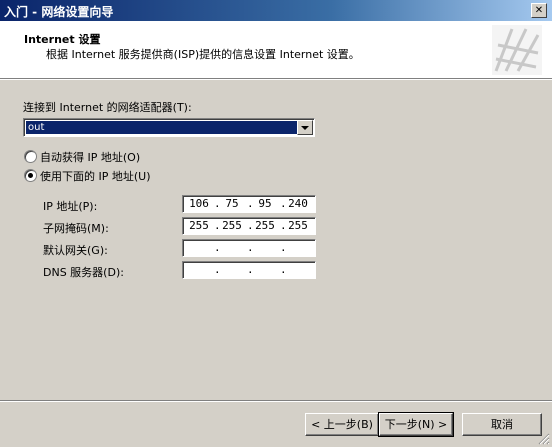  What do you see at coordinates (249, 204) in the screenshot?
I see `ip-address-input: 106 . 75 . 95 . 240` at bounding box center [249, 204].